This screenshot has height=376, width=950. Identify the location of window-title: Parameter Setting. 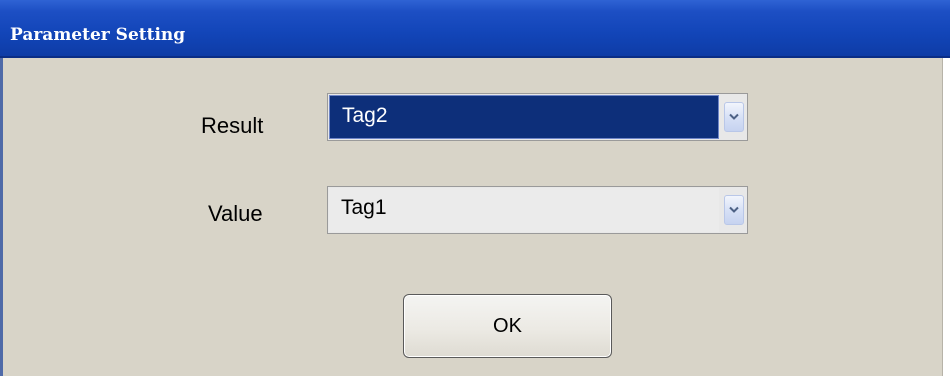
(98, 35).